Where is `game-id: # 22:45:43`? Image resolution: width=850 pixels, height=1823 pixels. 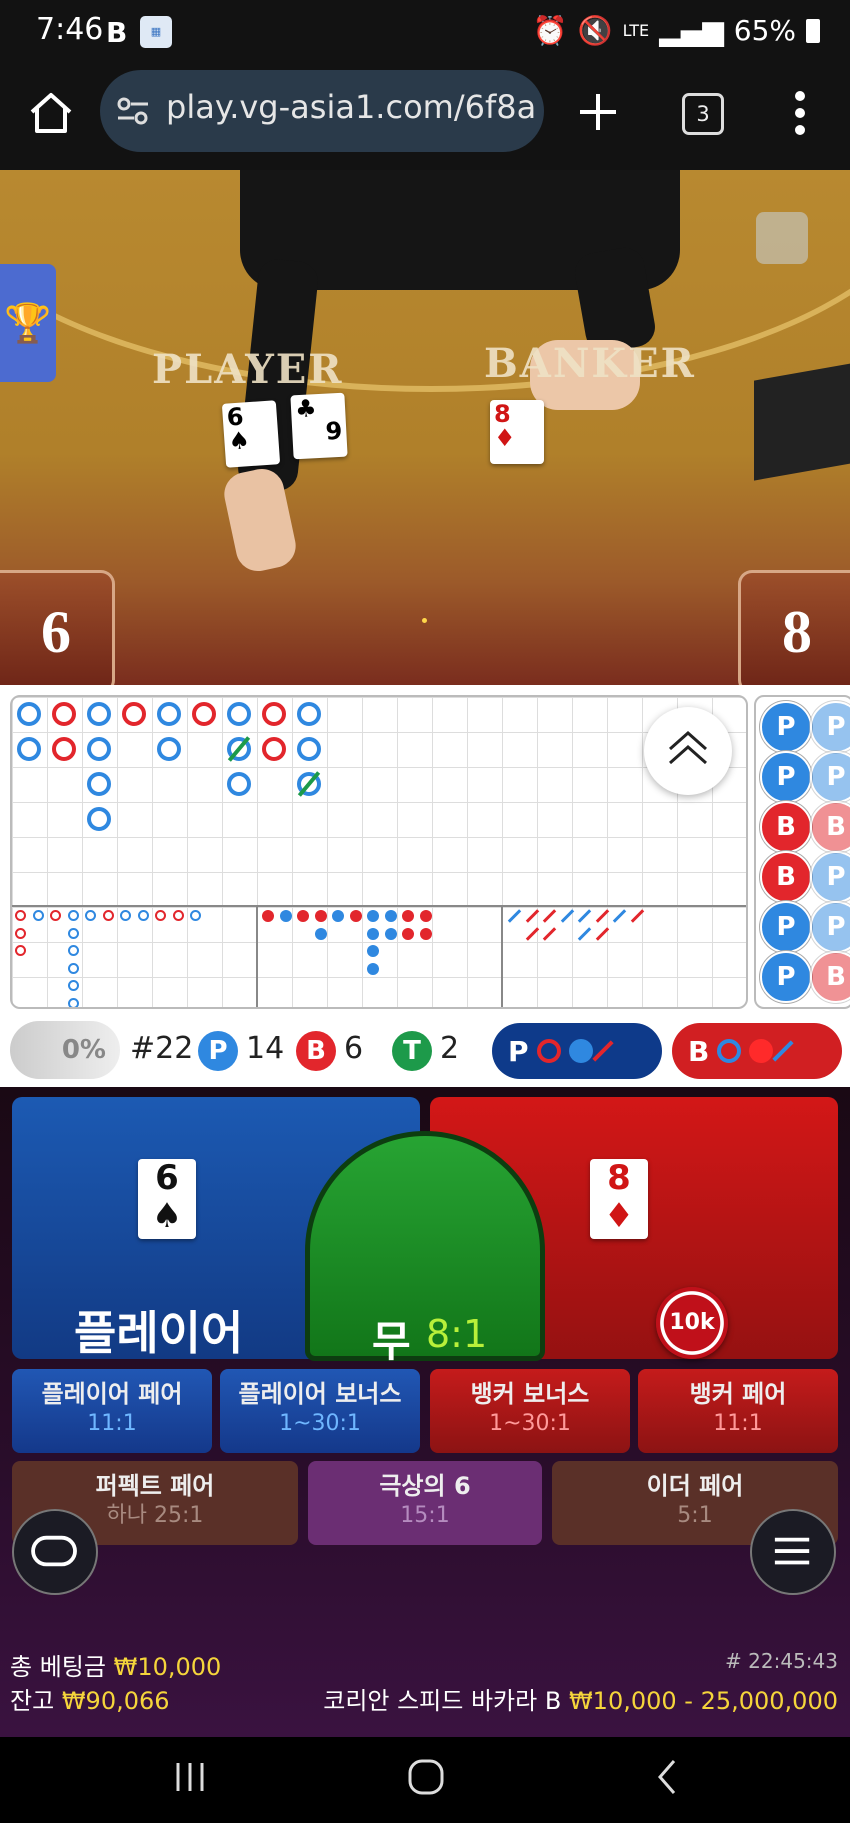 game-id: # 22:45:43 is located at coordinates (781, 1661).